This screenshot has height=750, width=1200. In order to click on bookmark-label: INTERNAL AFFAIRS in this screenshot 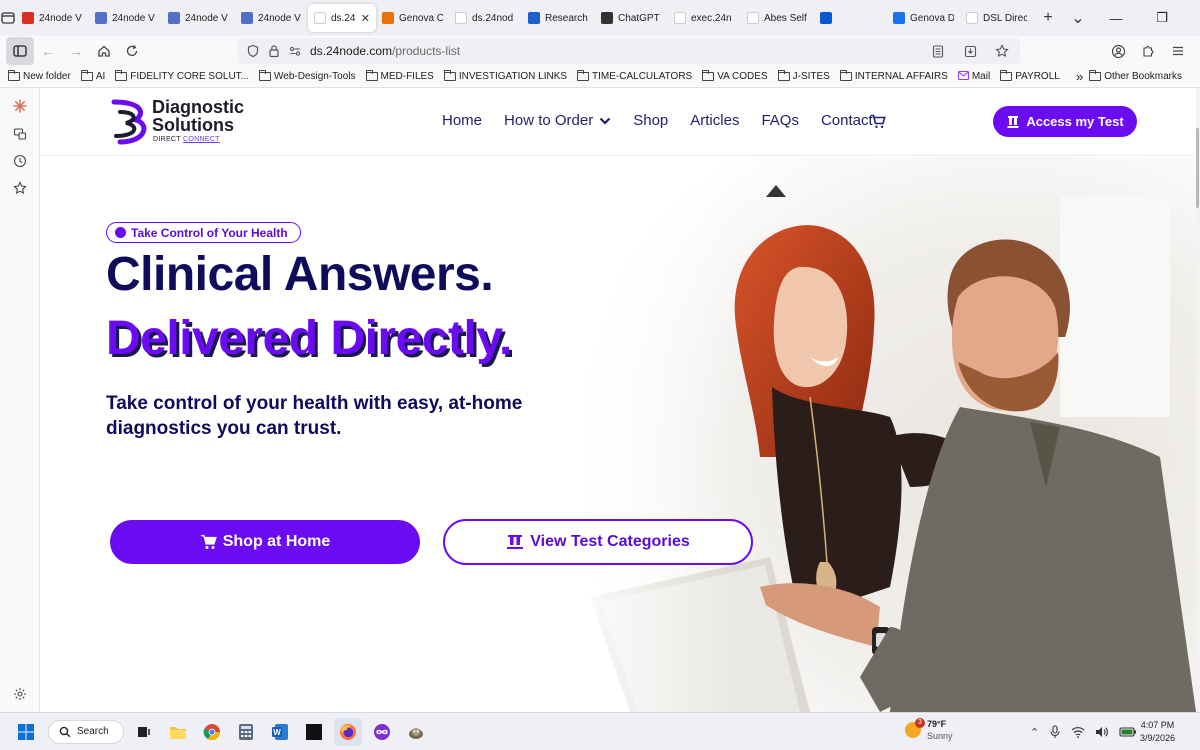, I will do `click(901, 76)`.